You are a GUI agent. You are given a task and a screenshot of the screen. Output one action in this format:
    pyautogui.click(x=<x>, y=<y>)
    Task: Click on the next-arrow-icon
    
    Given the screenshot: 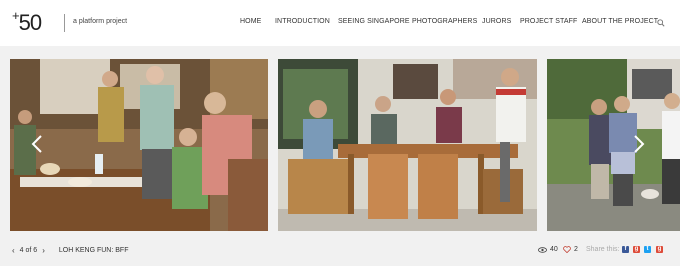 What is the action you would take?
    pyautogui.click(x=639, y=144)
    